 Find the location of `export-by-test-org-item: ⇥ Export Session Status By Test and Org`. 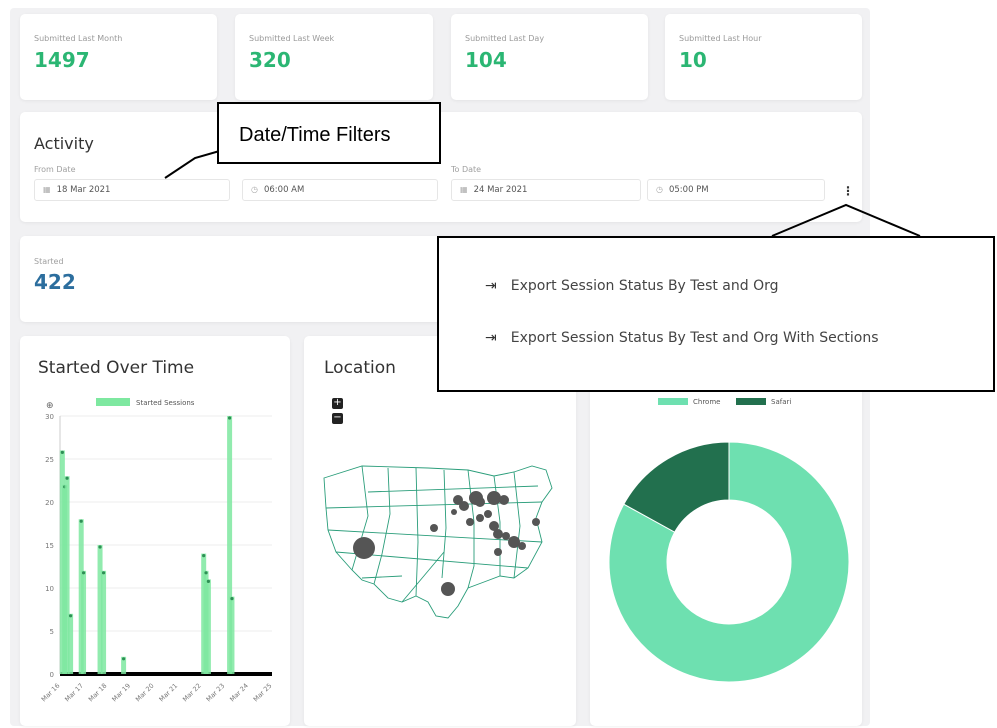

export-by-test-org-item: ⇥ Export Session Status By Test and Org is located at coordinates (632, 286).